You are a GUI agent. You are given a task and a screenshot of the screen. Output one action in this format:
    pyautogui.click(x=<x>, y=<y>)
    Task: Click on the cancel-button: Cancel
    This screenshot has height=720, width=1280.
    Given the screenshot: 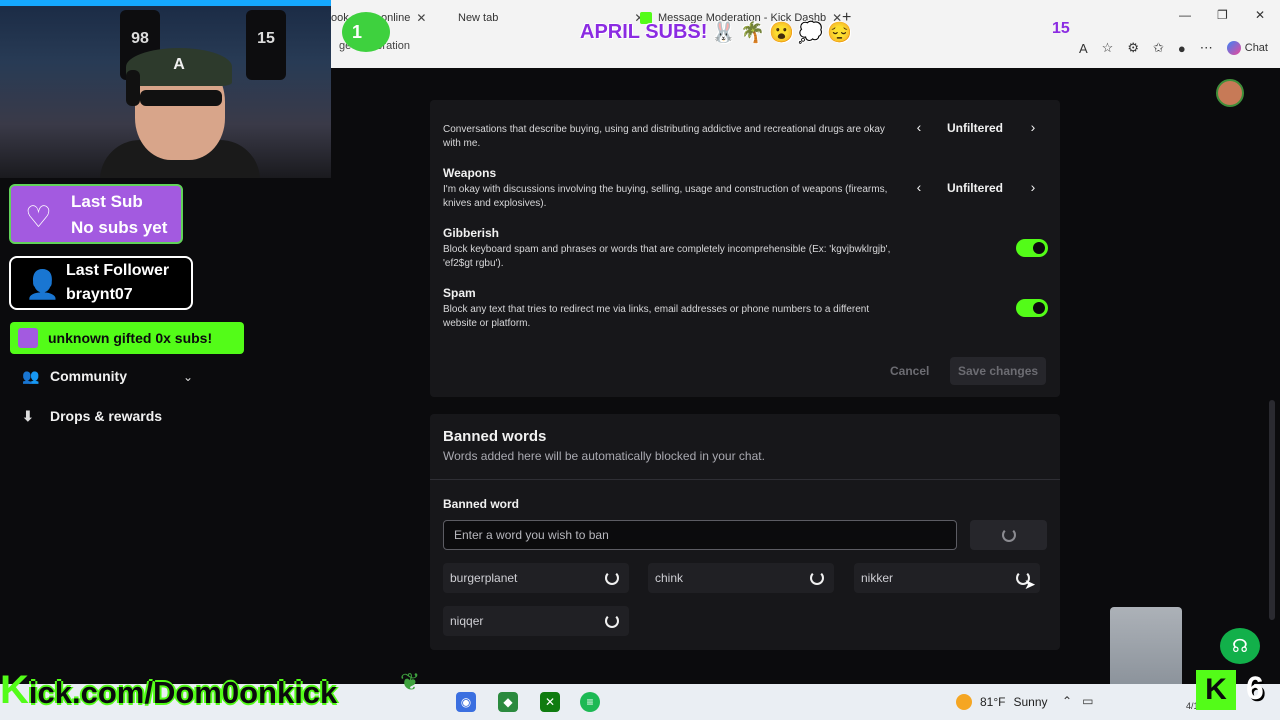 What is the action you would take?
    pyautogui.click(x=909, y=371)
    